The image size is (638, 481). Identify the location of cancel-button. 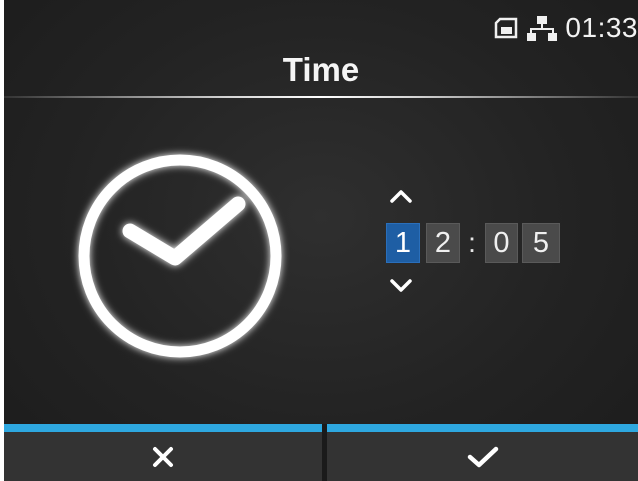
(163, 452).